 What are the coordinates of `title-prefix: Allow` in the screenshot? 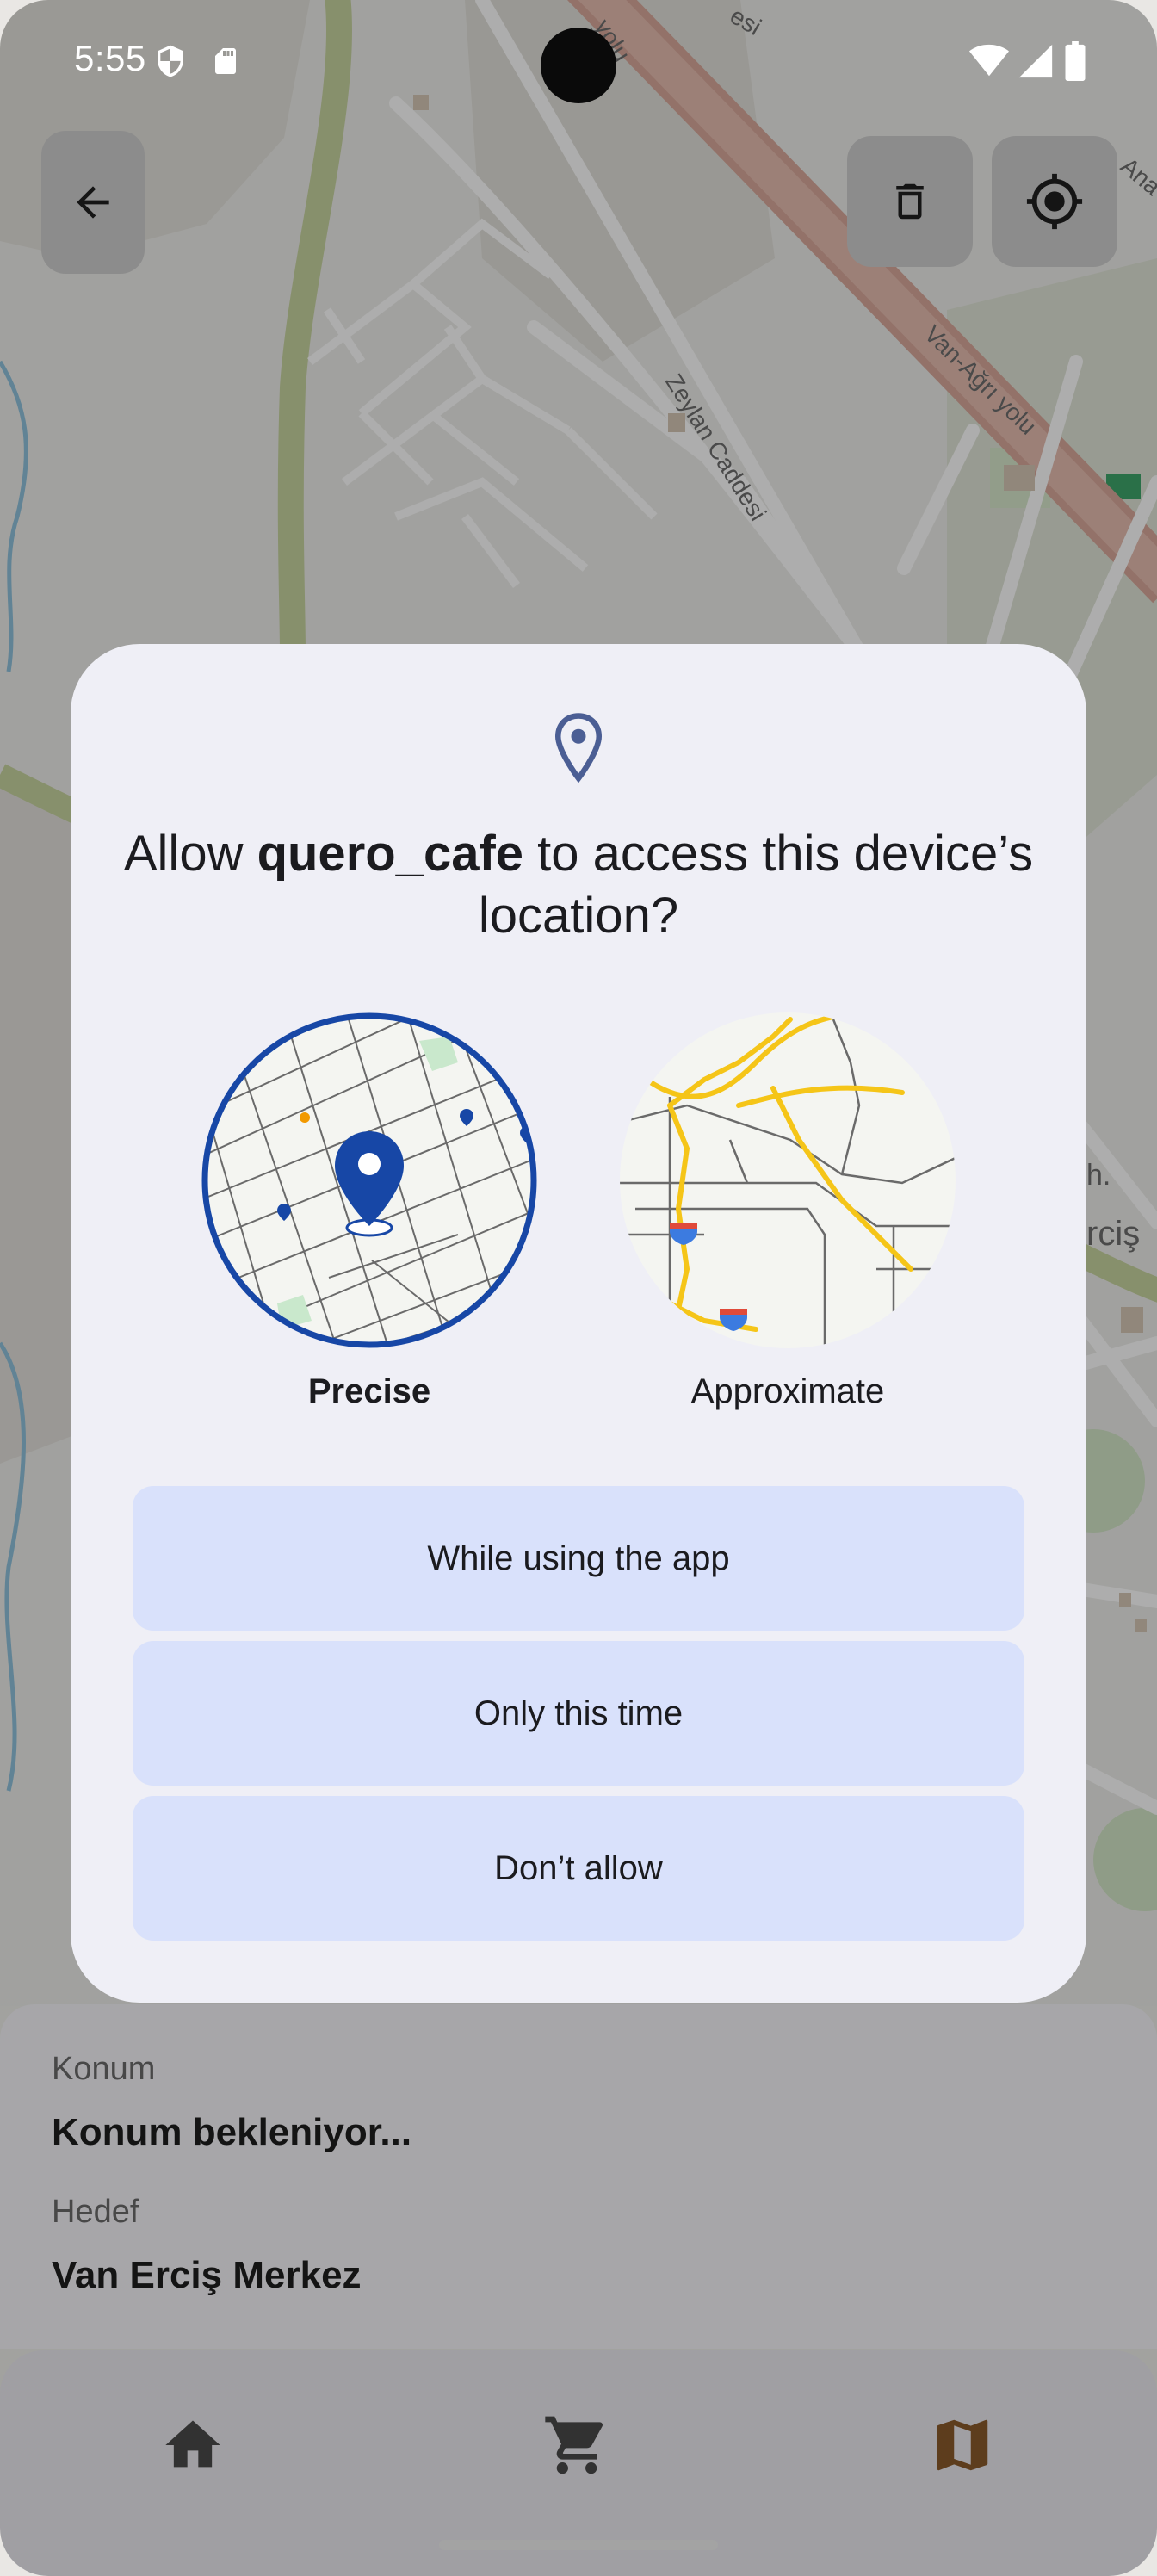 It's located at (190, 854).